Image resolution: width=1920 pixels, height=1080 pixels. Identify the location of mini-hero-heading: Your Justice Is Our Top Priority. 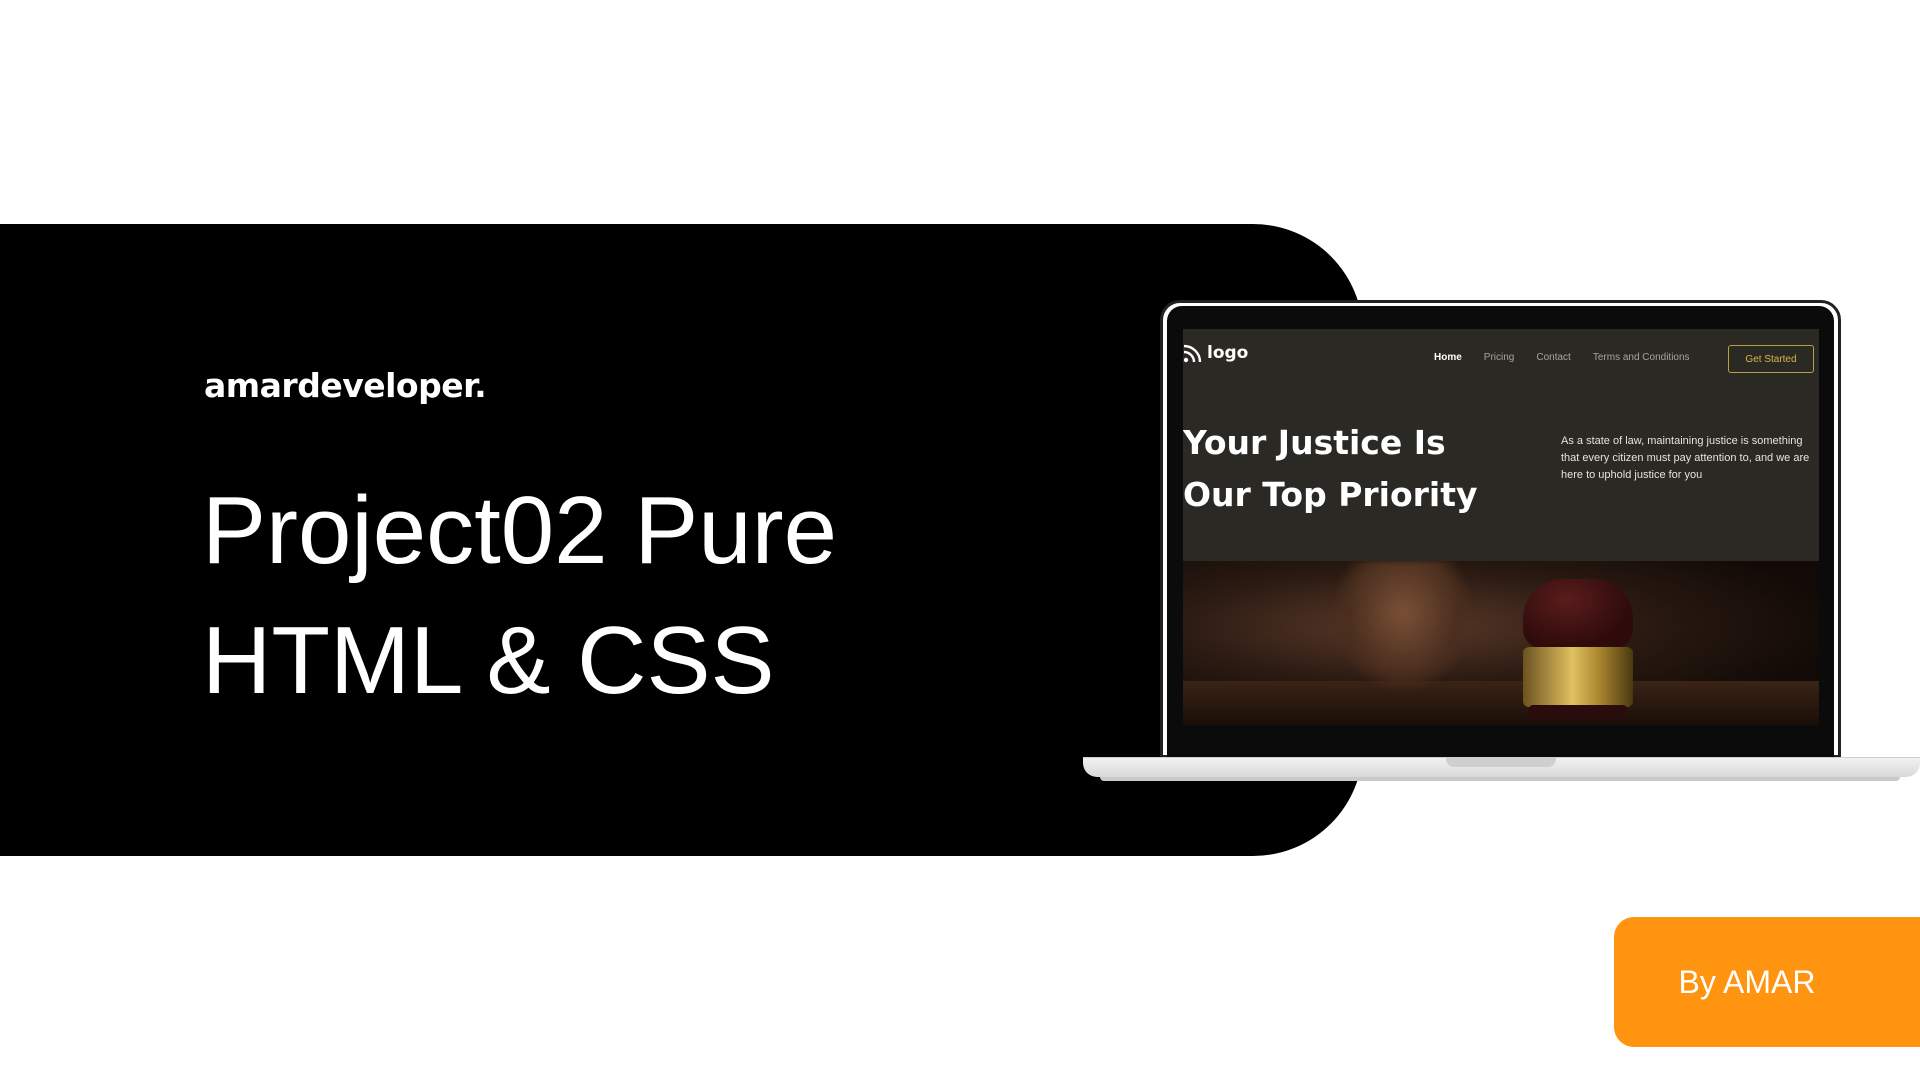
(1353, 469).